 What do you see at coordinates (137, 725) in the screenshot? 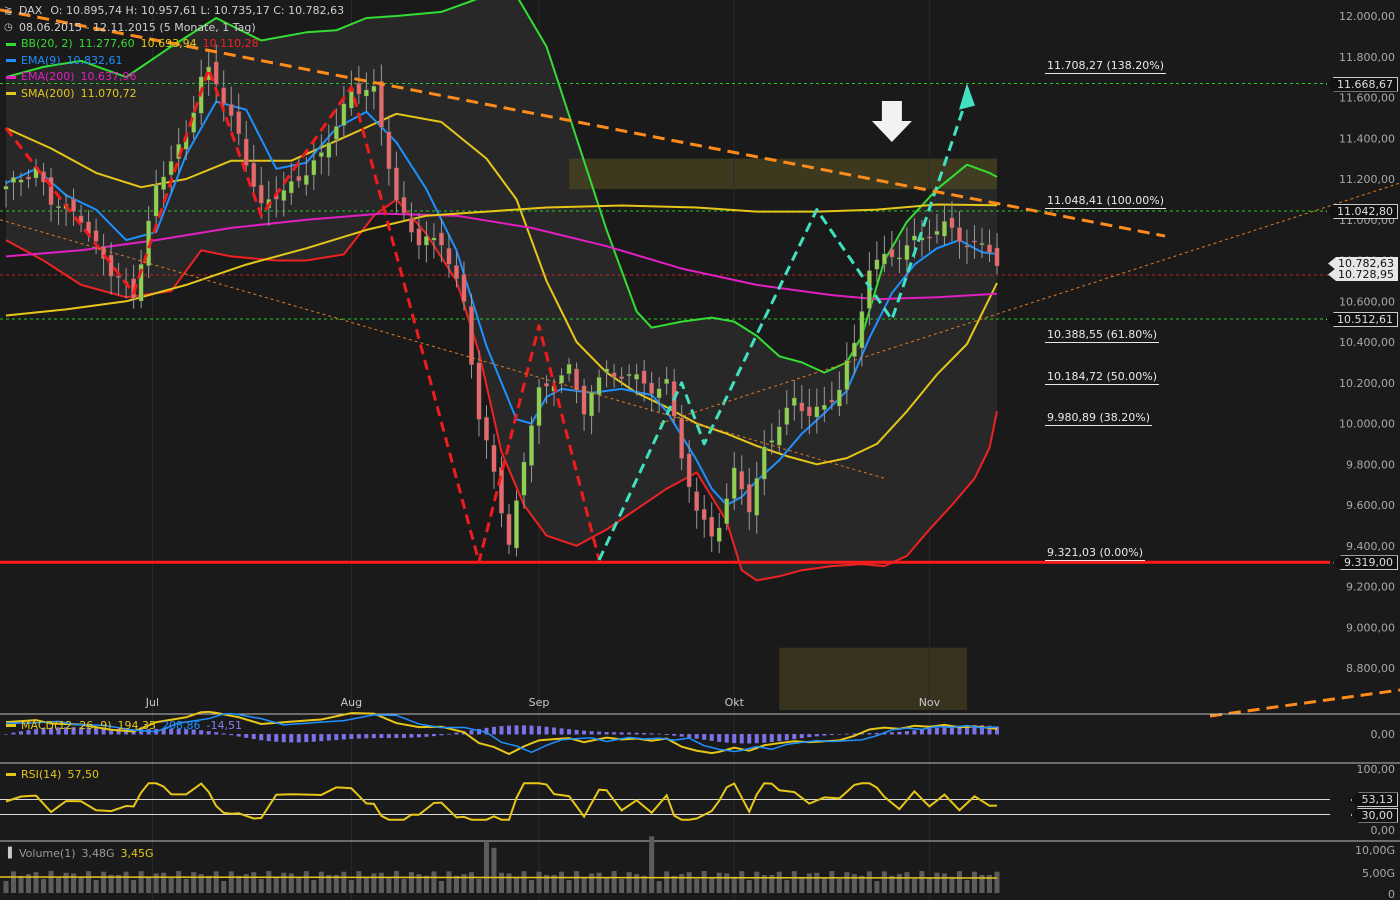
I see `pane-indicator-value: 194,35` at bounding box center [137, 725].